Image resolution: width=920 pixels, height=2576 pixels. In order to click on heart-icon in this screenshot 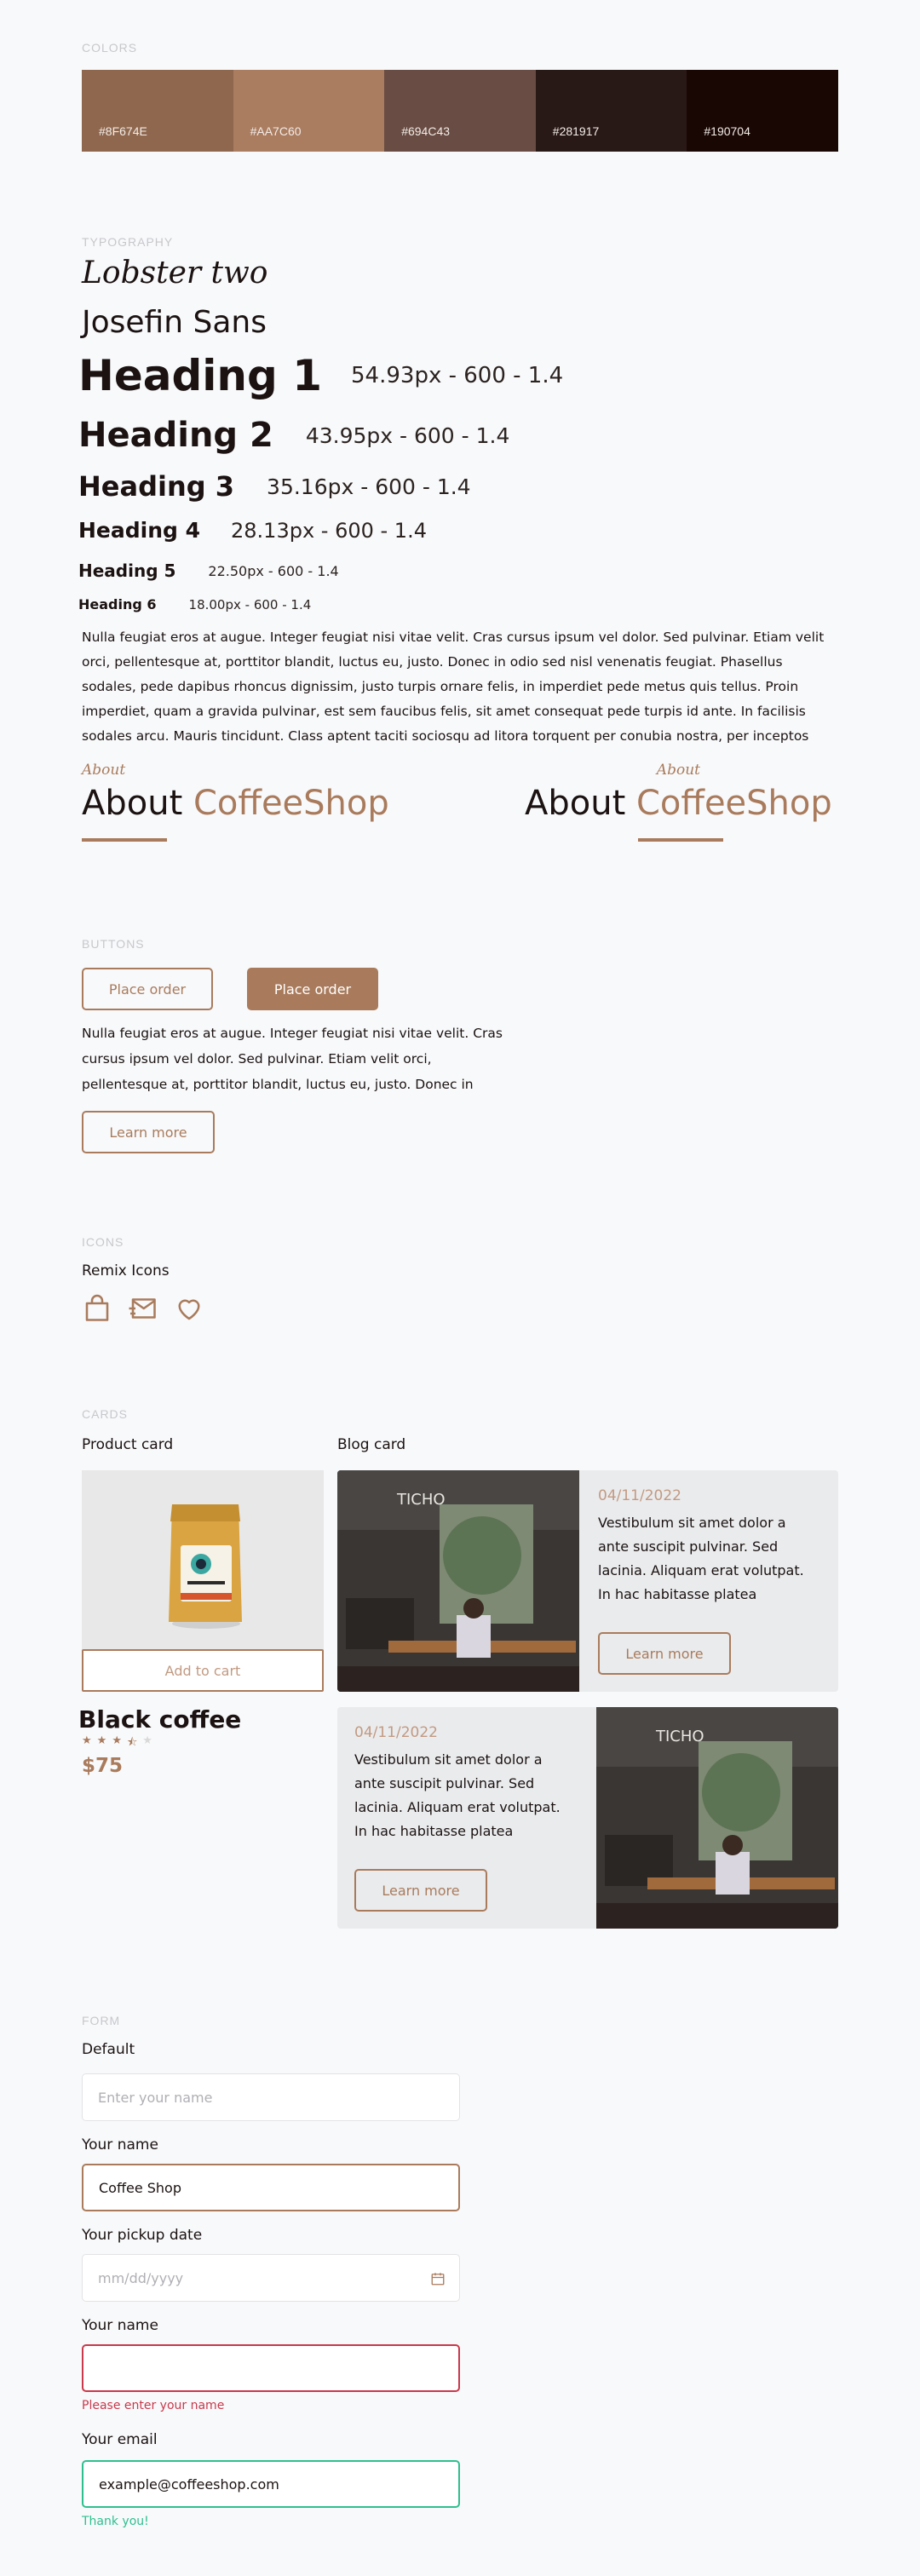, I will do `click(189, 1310)`.